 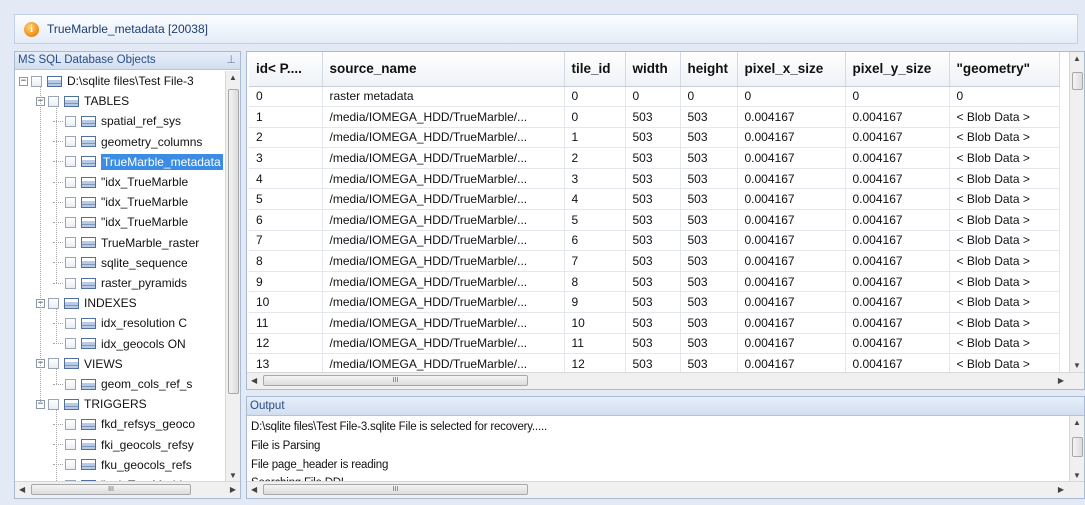 What do you see at coordinates (286, 344) in the screenshot?
I see `table-cell: 12` at bounding box center [286, 344].